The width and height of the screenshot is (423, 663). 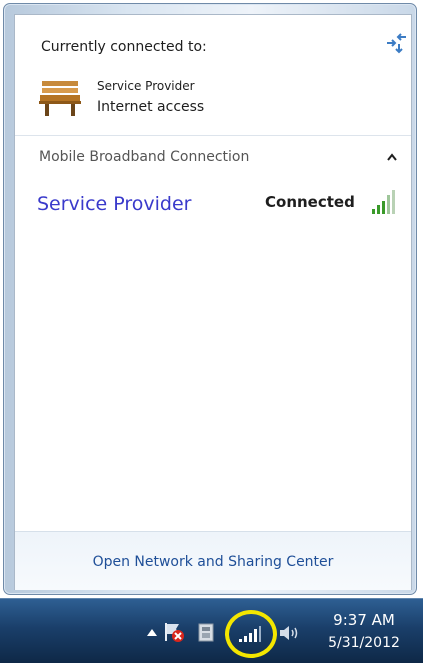 I want to click on connected-to-label: Currently connected to:, so click(x=124, y=47).